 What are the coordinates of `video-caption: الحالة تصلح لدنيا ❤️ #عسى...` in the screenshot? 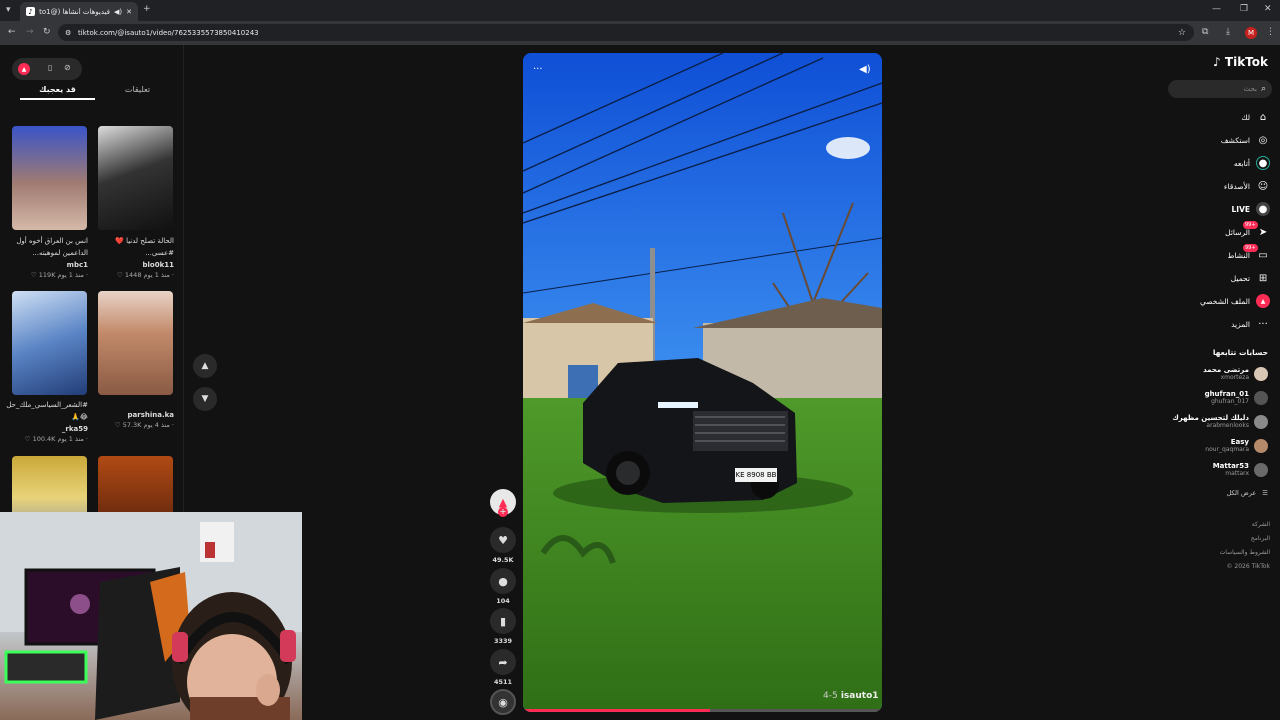 It's located at (135, 247).